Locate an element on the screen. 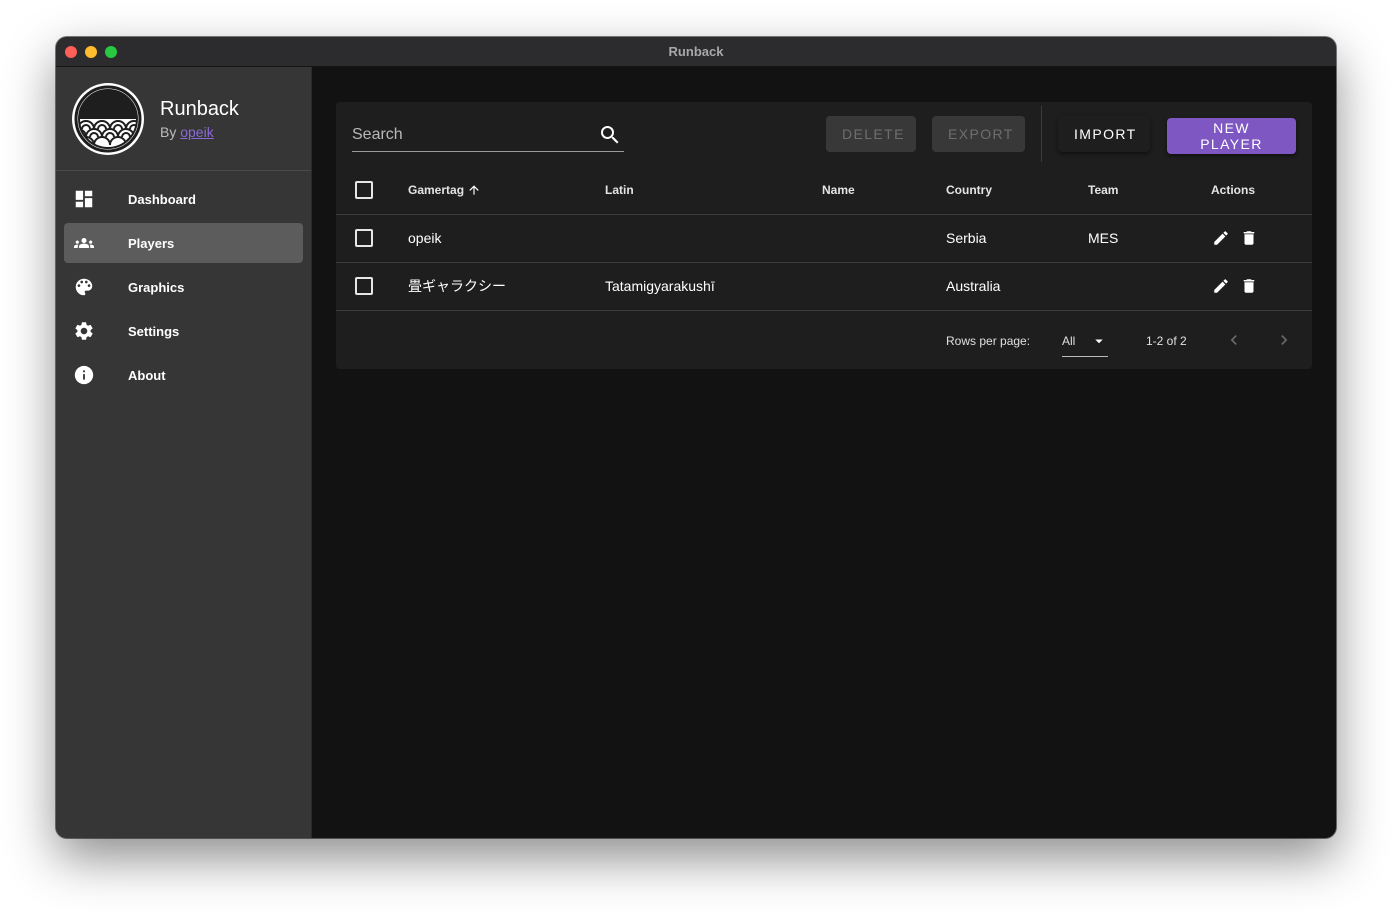 The width and height of the screenshot is (1392, 912). cell-team is located at coordinates (1149, 286).